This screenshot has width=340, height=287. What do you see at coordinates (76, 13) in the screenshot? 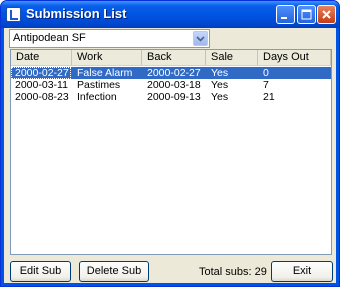
I see `window-title: Submission List` at bounding box center [76, 13].